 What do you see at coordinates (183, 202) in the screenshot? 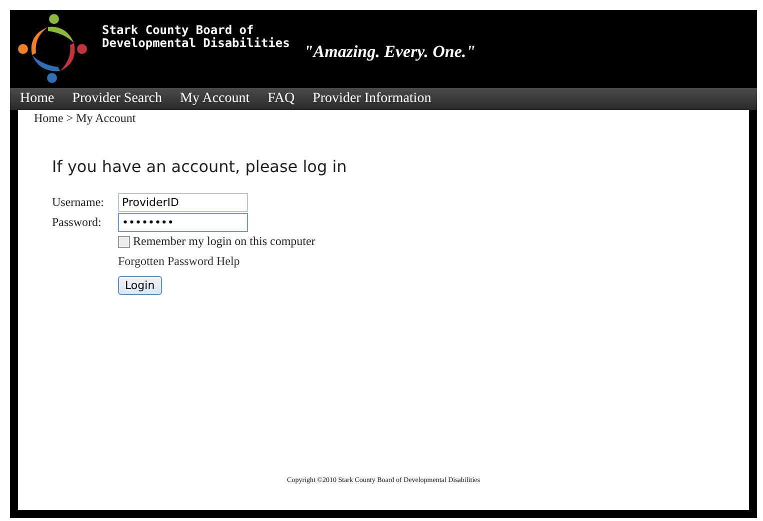
I see `input-field: ProviderID` at bounding box center [183, 202].